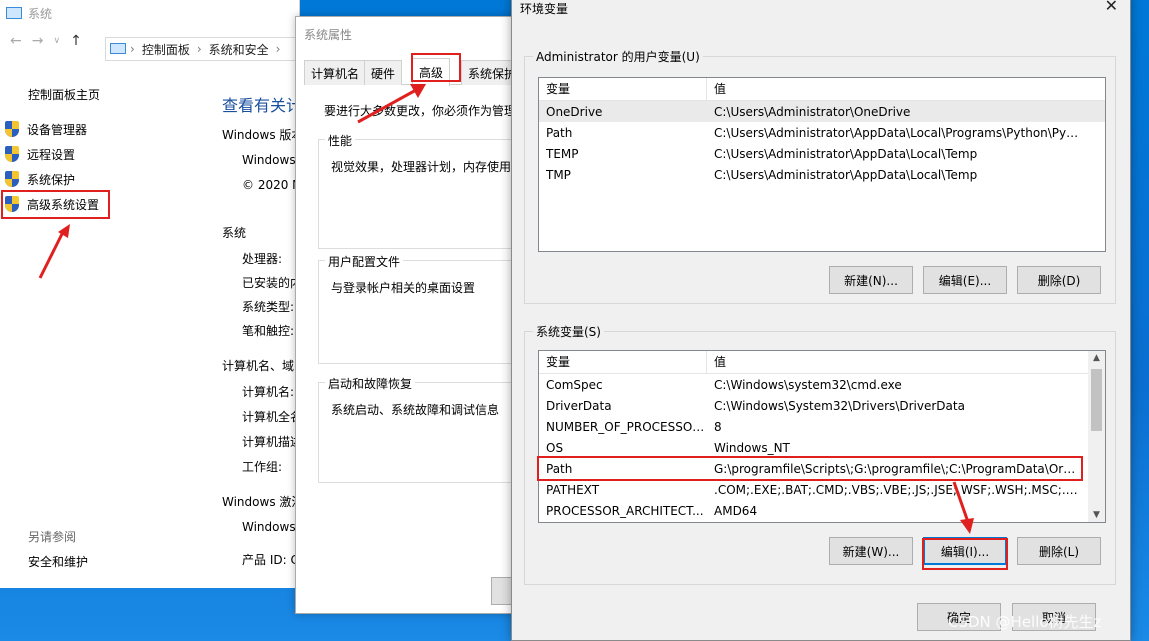 This screenshot has height=641, width=1149. What do you see at coordinates (822, 510) in the screenshot?
I see `table-row: PROCESSOR_ARCHITECT... AMD64` at bounding box center [822, 510].